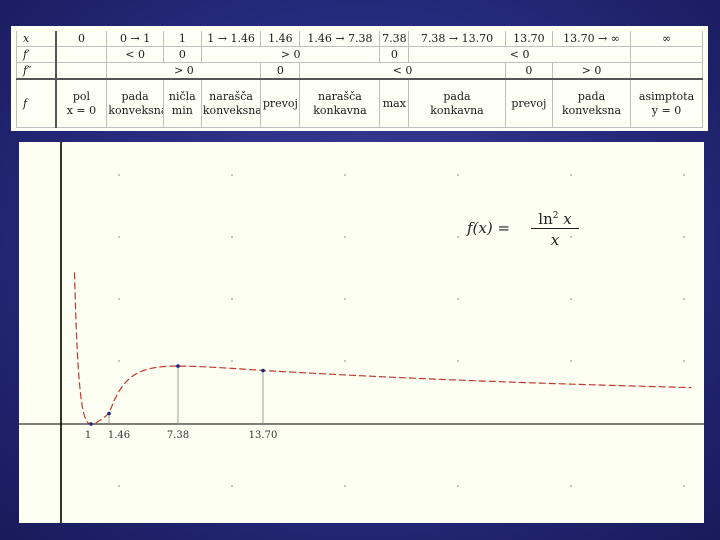  Describe the element at coordinates (109, 413) in the screenshot. I see `point-marker-1.46` at that location.